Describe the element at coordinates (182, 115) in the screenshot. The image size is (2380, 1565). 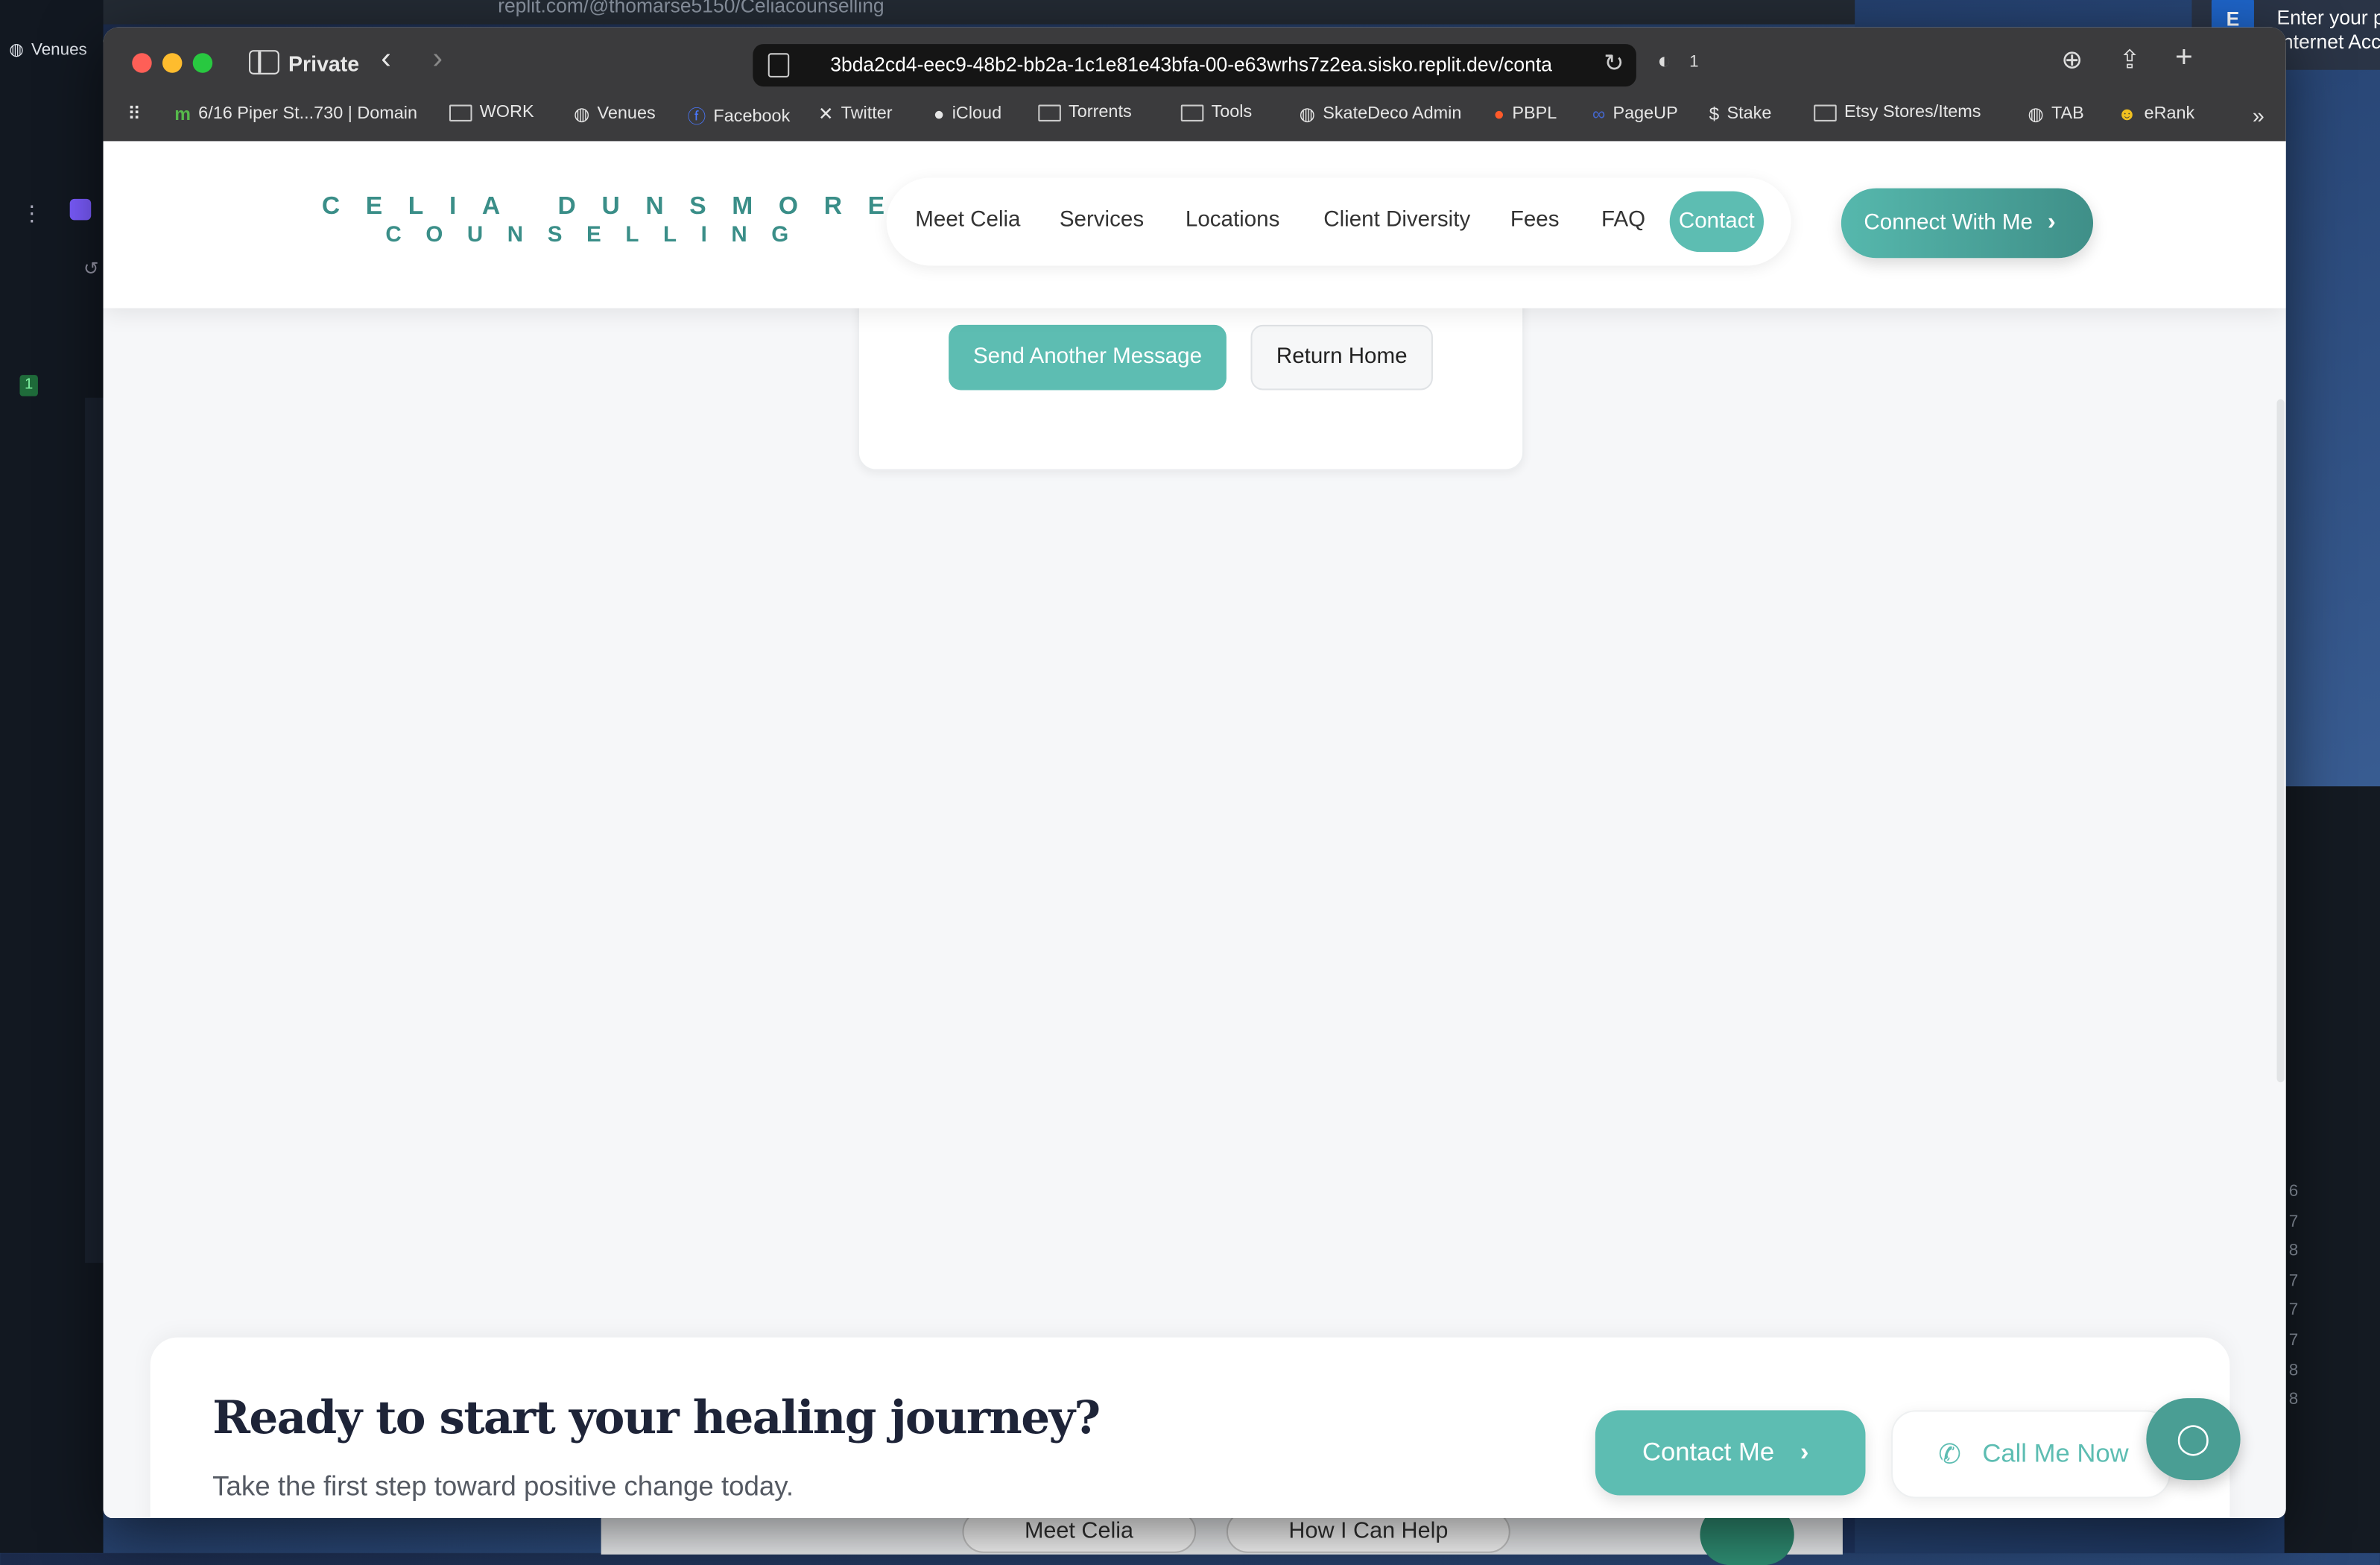
I see `domain-icon: m` at that location.